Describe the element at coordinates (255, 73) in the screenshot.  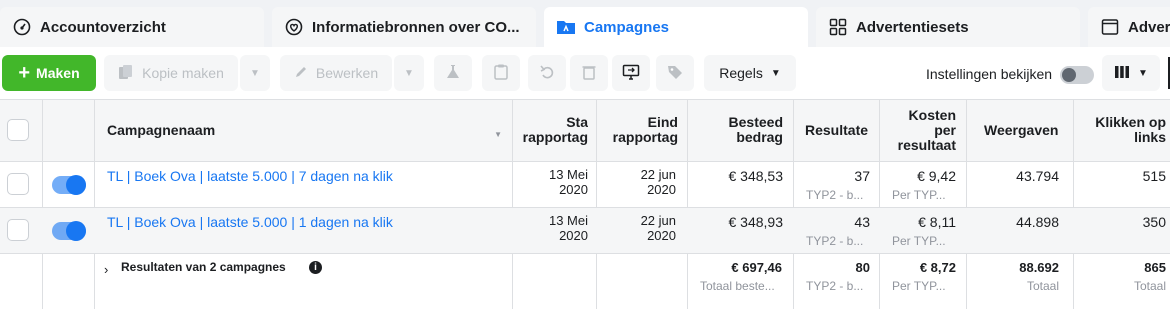
I see `copy-dropdown-button: ▼` at that location.